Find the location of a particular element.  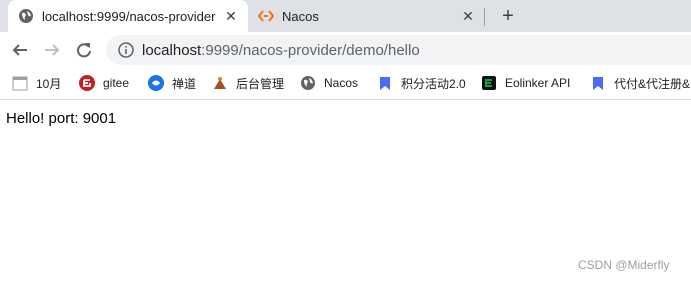

back-button is located at coordinates (20, 50).